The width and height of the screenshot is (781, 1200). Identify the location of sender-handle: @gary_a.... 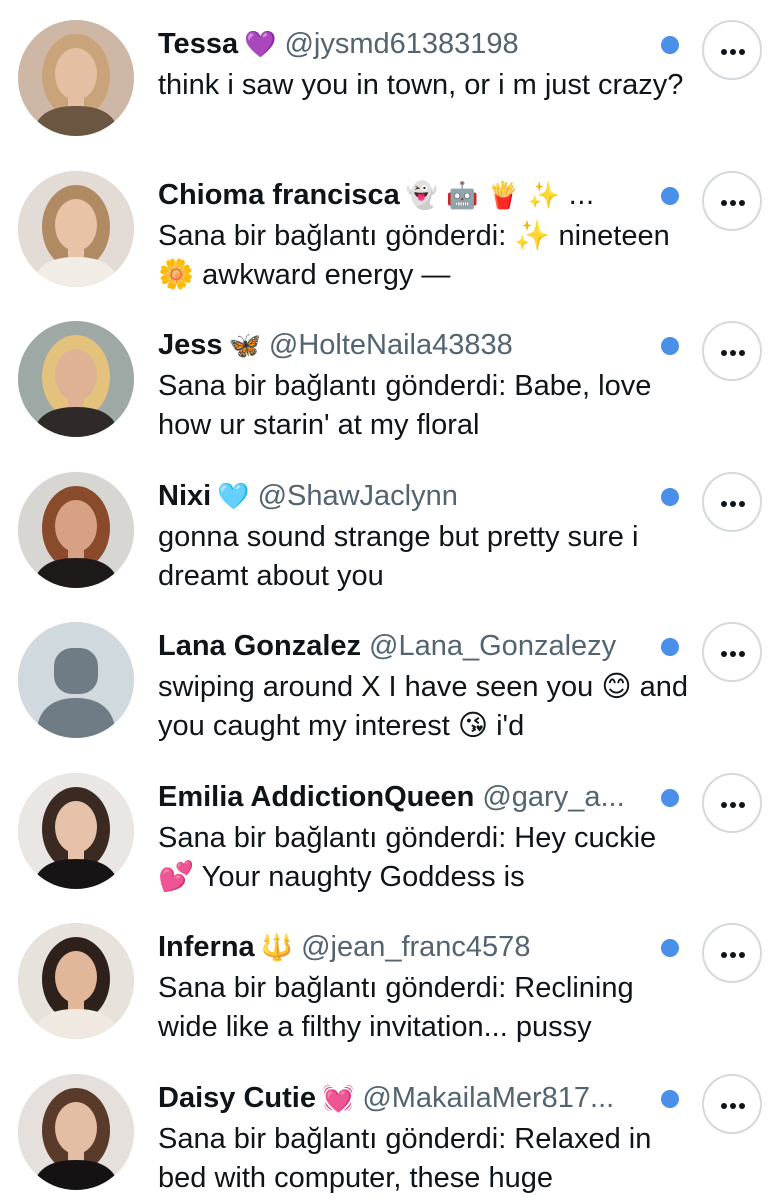
(553, 797).